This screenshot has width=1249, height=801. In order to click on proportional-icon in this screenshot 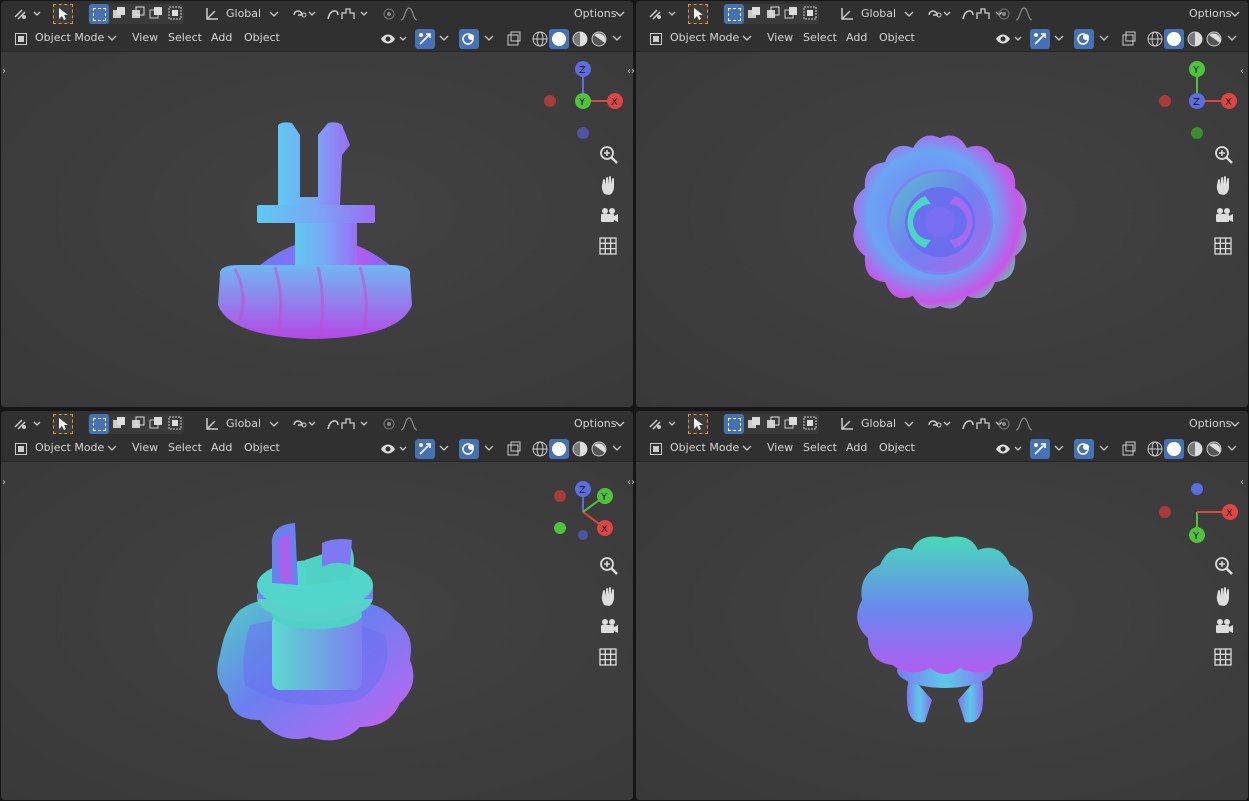, I will do `click(347, 14)`.